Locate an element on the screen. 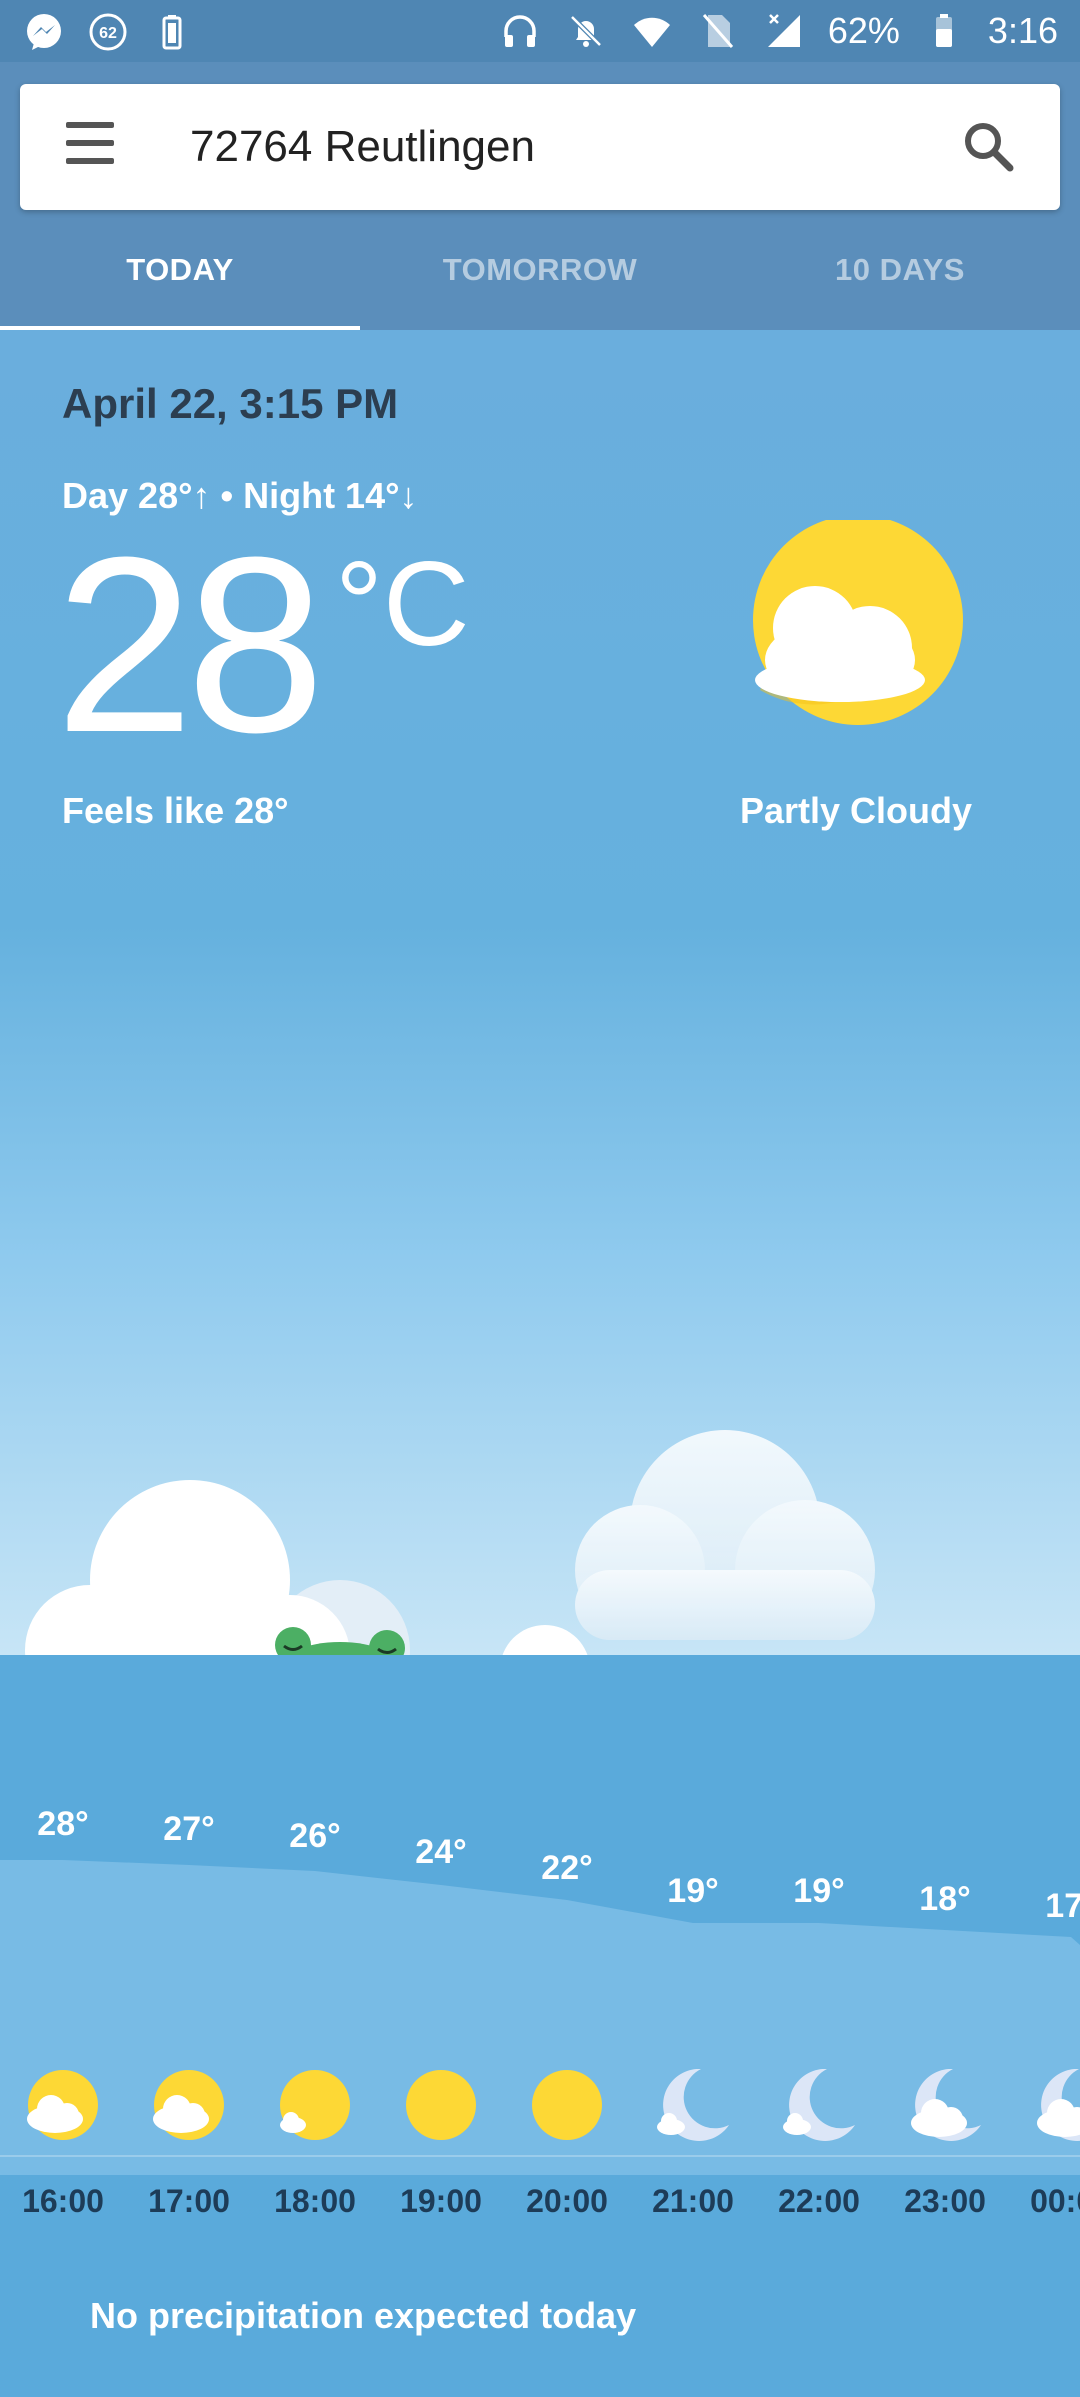 The image size is (1080, 2397). tab-10-days: 10 DAYS is located at coordinates (900, 280).